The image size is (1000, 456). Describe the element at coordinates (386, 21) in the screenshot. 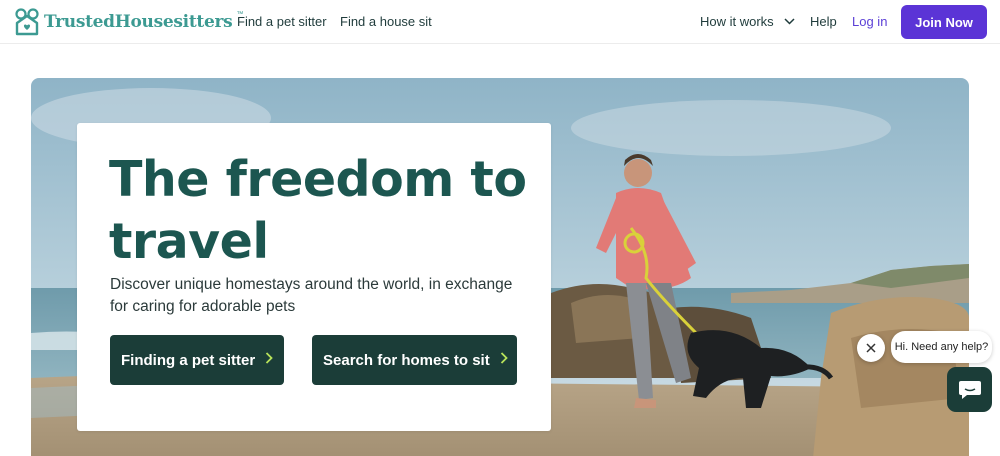

I see `nav-find-house-sit: Find a house sit` at that location.